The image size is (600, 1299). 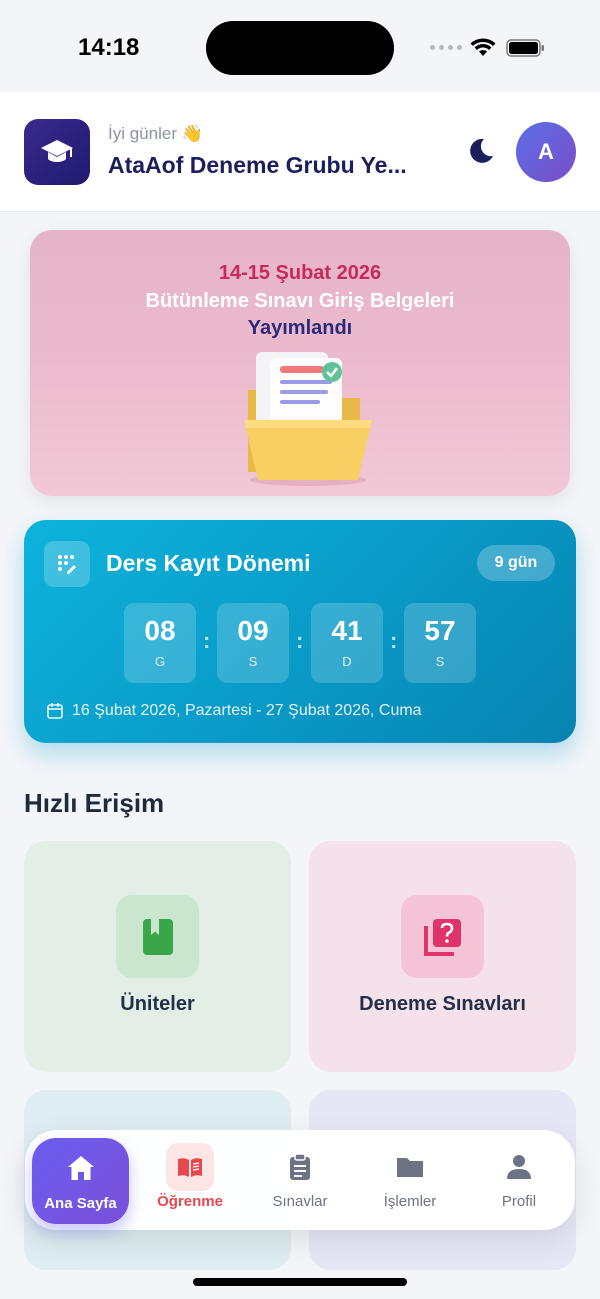 What do you see at coordinates (347, 643) in the screenshot?
I see `countdown-minutes: 41 D` at bounding box center [347, 643].